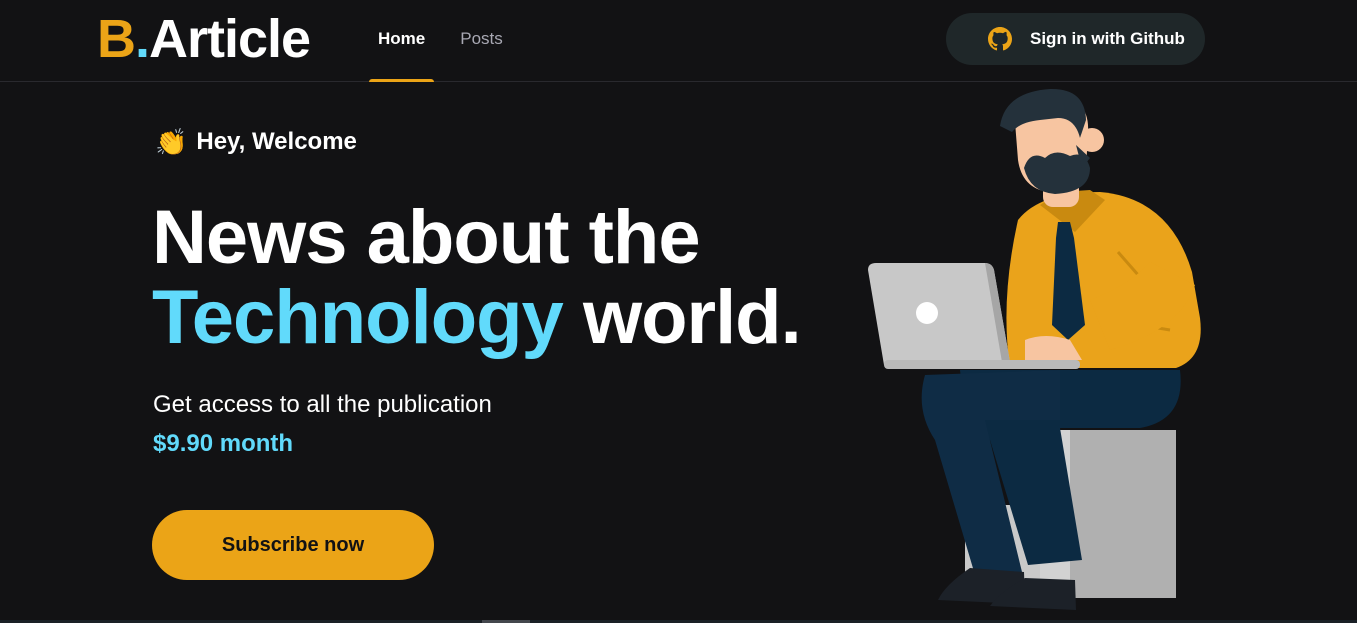 Image resolution: width=1357 pixels, height=623 pixels. Describe the element at coordinates (322, 404) in the screenshot. I see `hero-subtitle: Get access to all the publication` at that location.